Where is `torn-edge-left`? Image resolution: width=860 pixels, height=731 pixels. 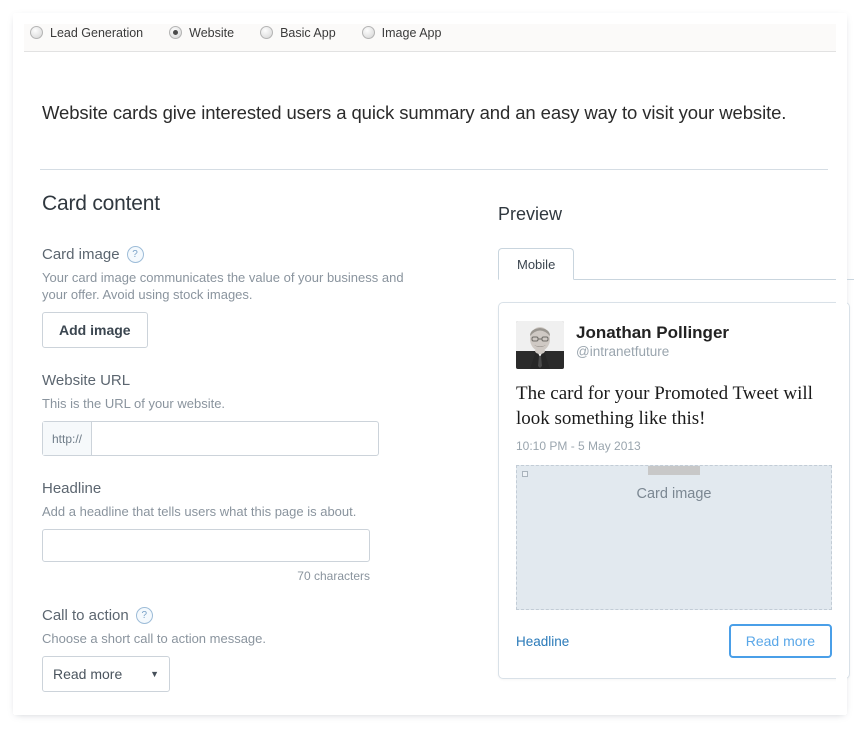
torn-edge-left is located at coordinates (18, 364).